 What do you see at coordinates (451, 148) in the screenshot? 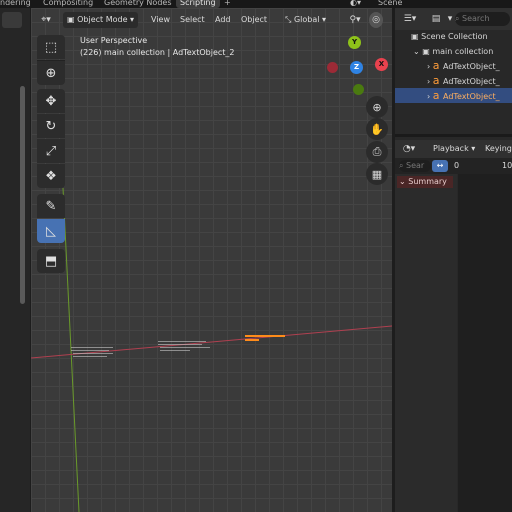
I see `playback-label: Playback` at bounding box center [451, 148].